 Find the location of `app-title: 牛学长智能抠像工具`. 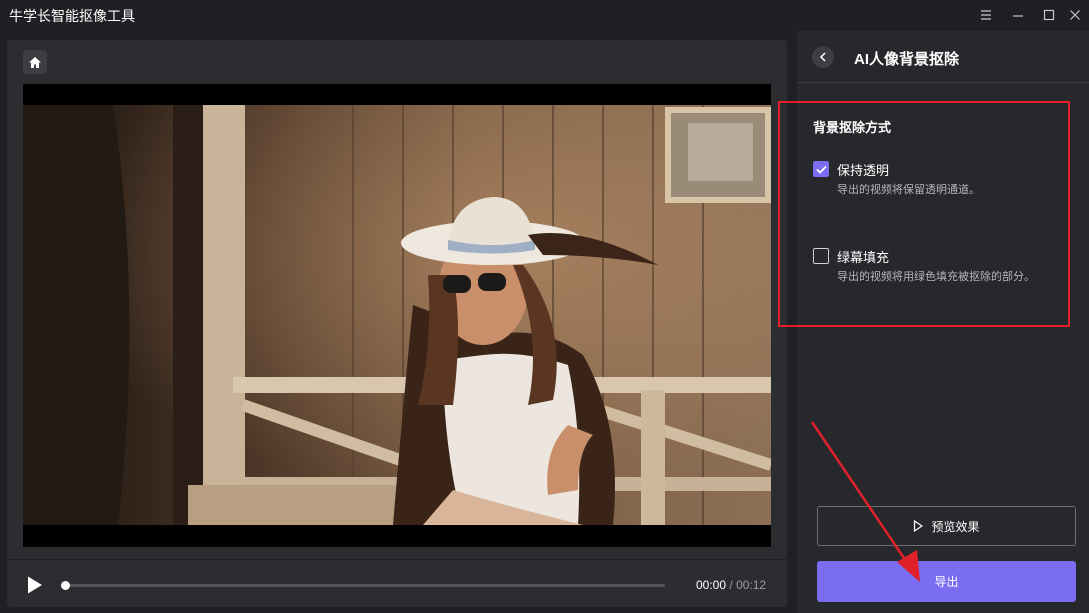

app-title: 牛学长智能抠像工具 is located at coordinates (72, 16).